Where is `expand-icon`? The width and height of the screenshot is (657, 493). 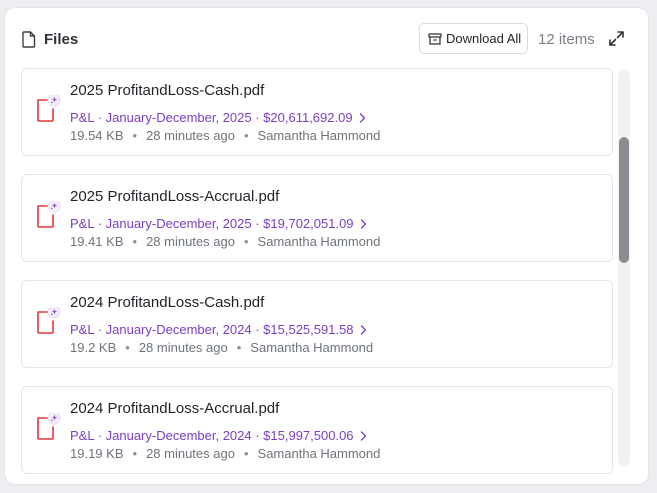
expand-icon is located at coordinates (616, 38).